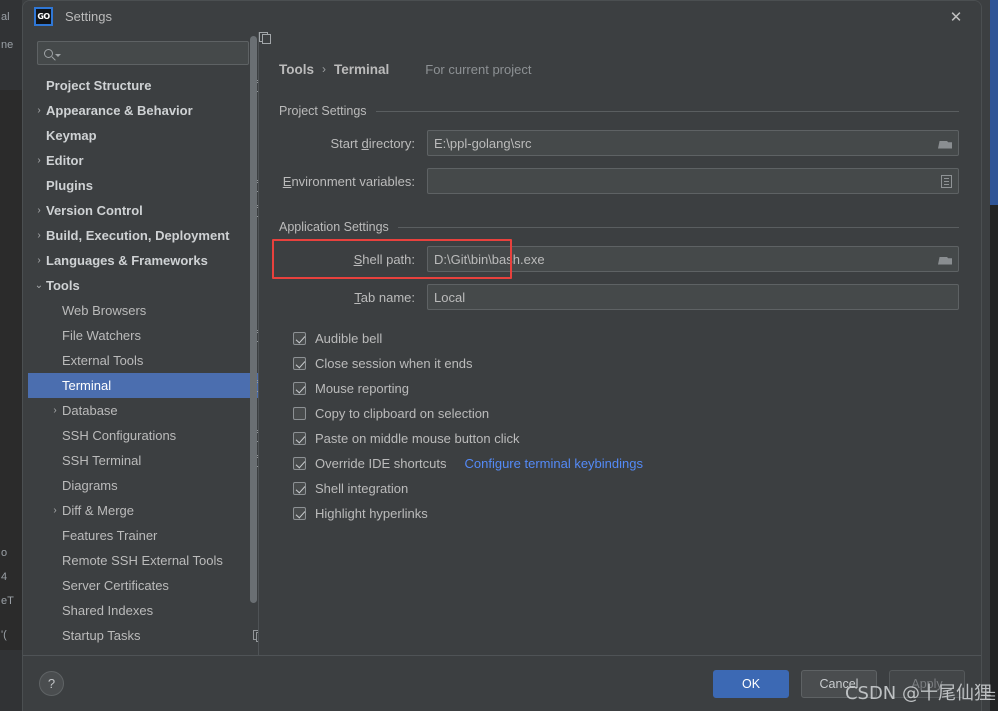 This screenshot has width=998, height=711. What do you see at coordinates (143, 210) in the screenshot?
I see `sidebar-item-version-control: › Version Control` at bounding box center [143, 210].